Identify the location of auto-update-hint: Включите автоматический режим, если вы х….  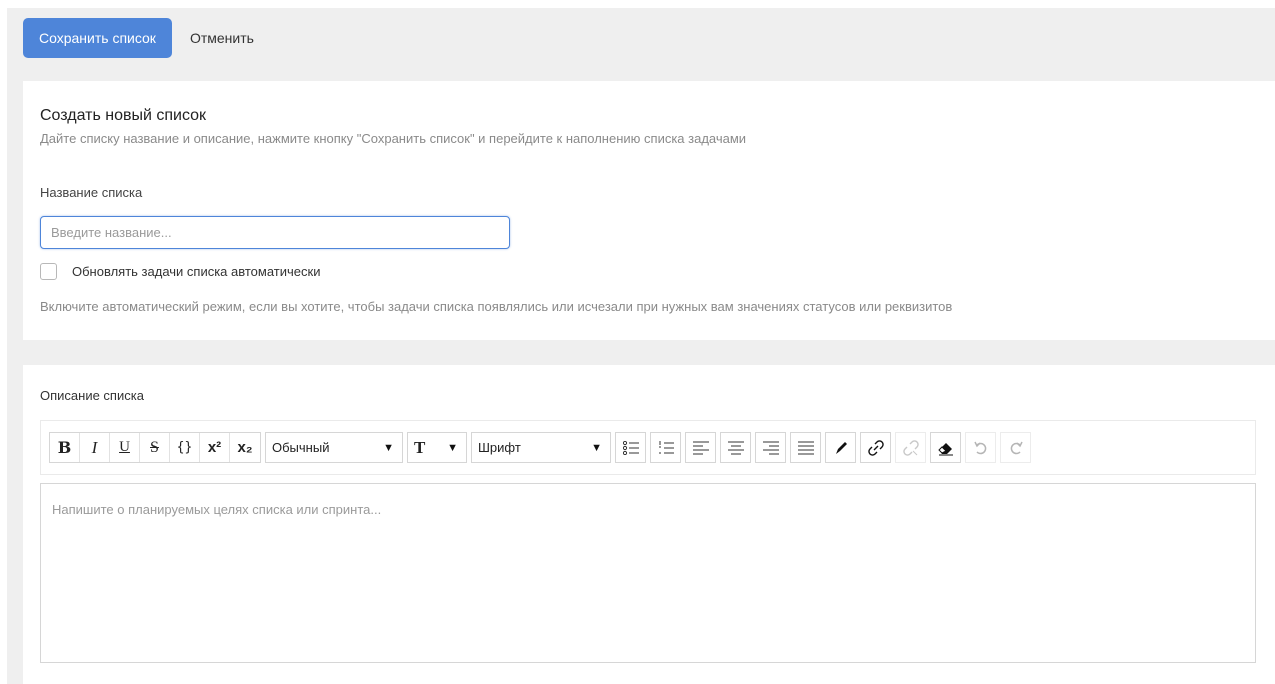
(496, 306).